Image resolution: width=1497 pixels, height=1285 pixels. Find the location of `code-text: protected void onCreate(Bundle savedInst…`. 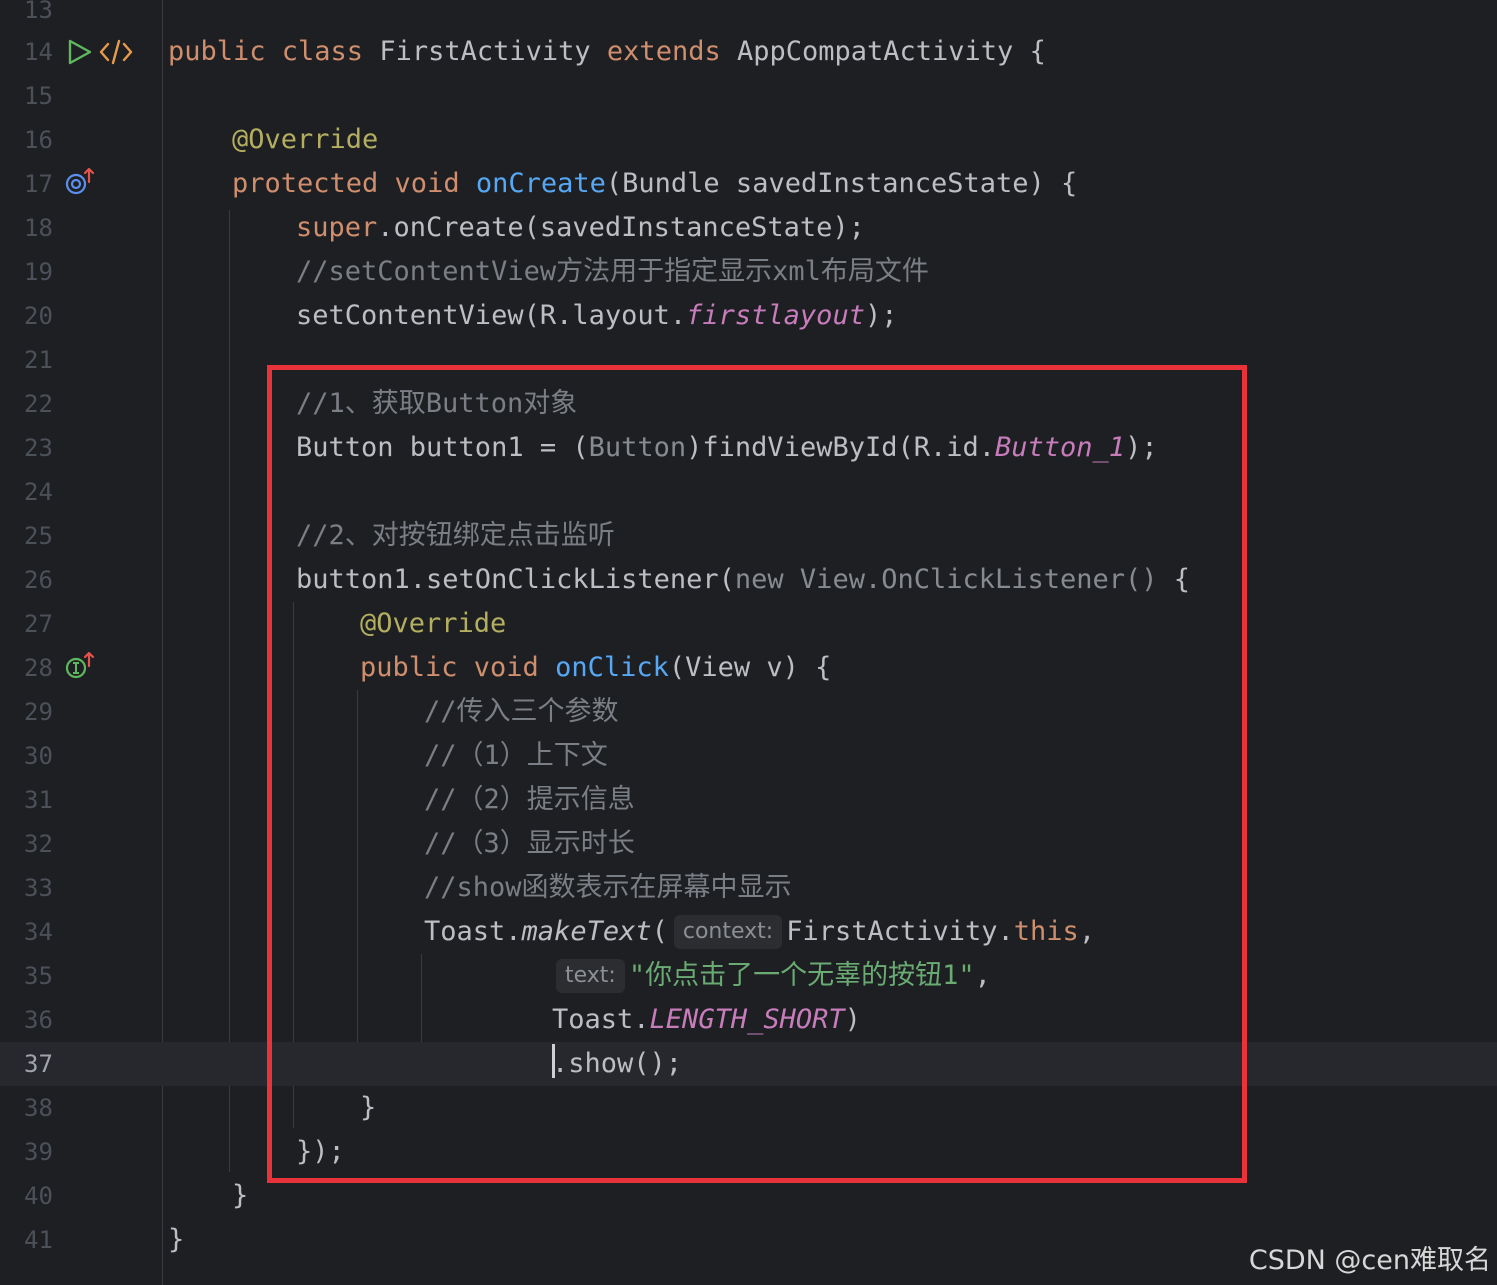

code-text: protected void onCreate(Bundle savedInst… is located at coordinates (655, 183).